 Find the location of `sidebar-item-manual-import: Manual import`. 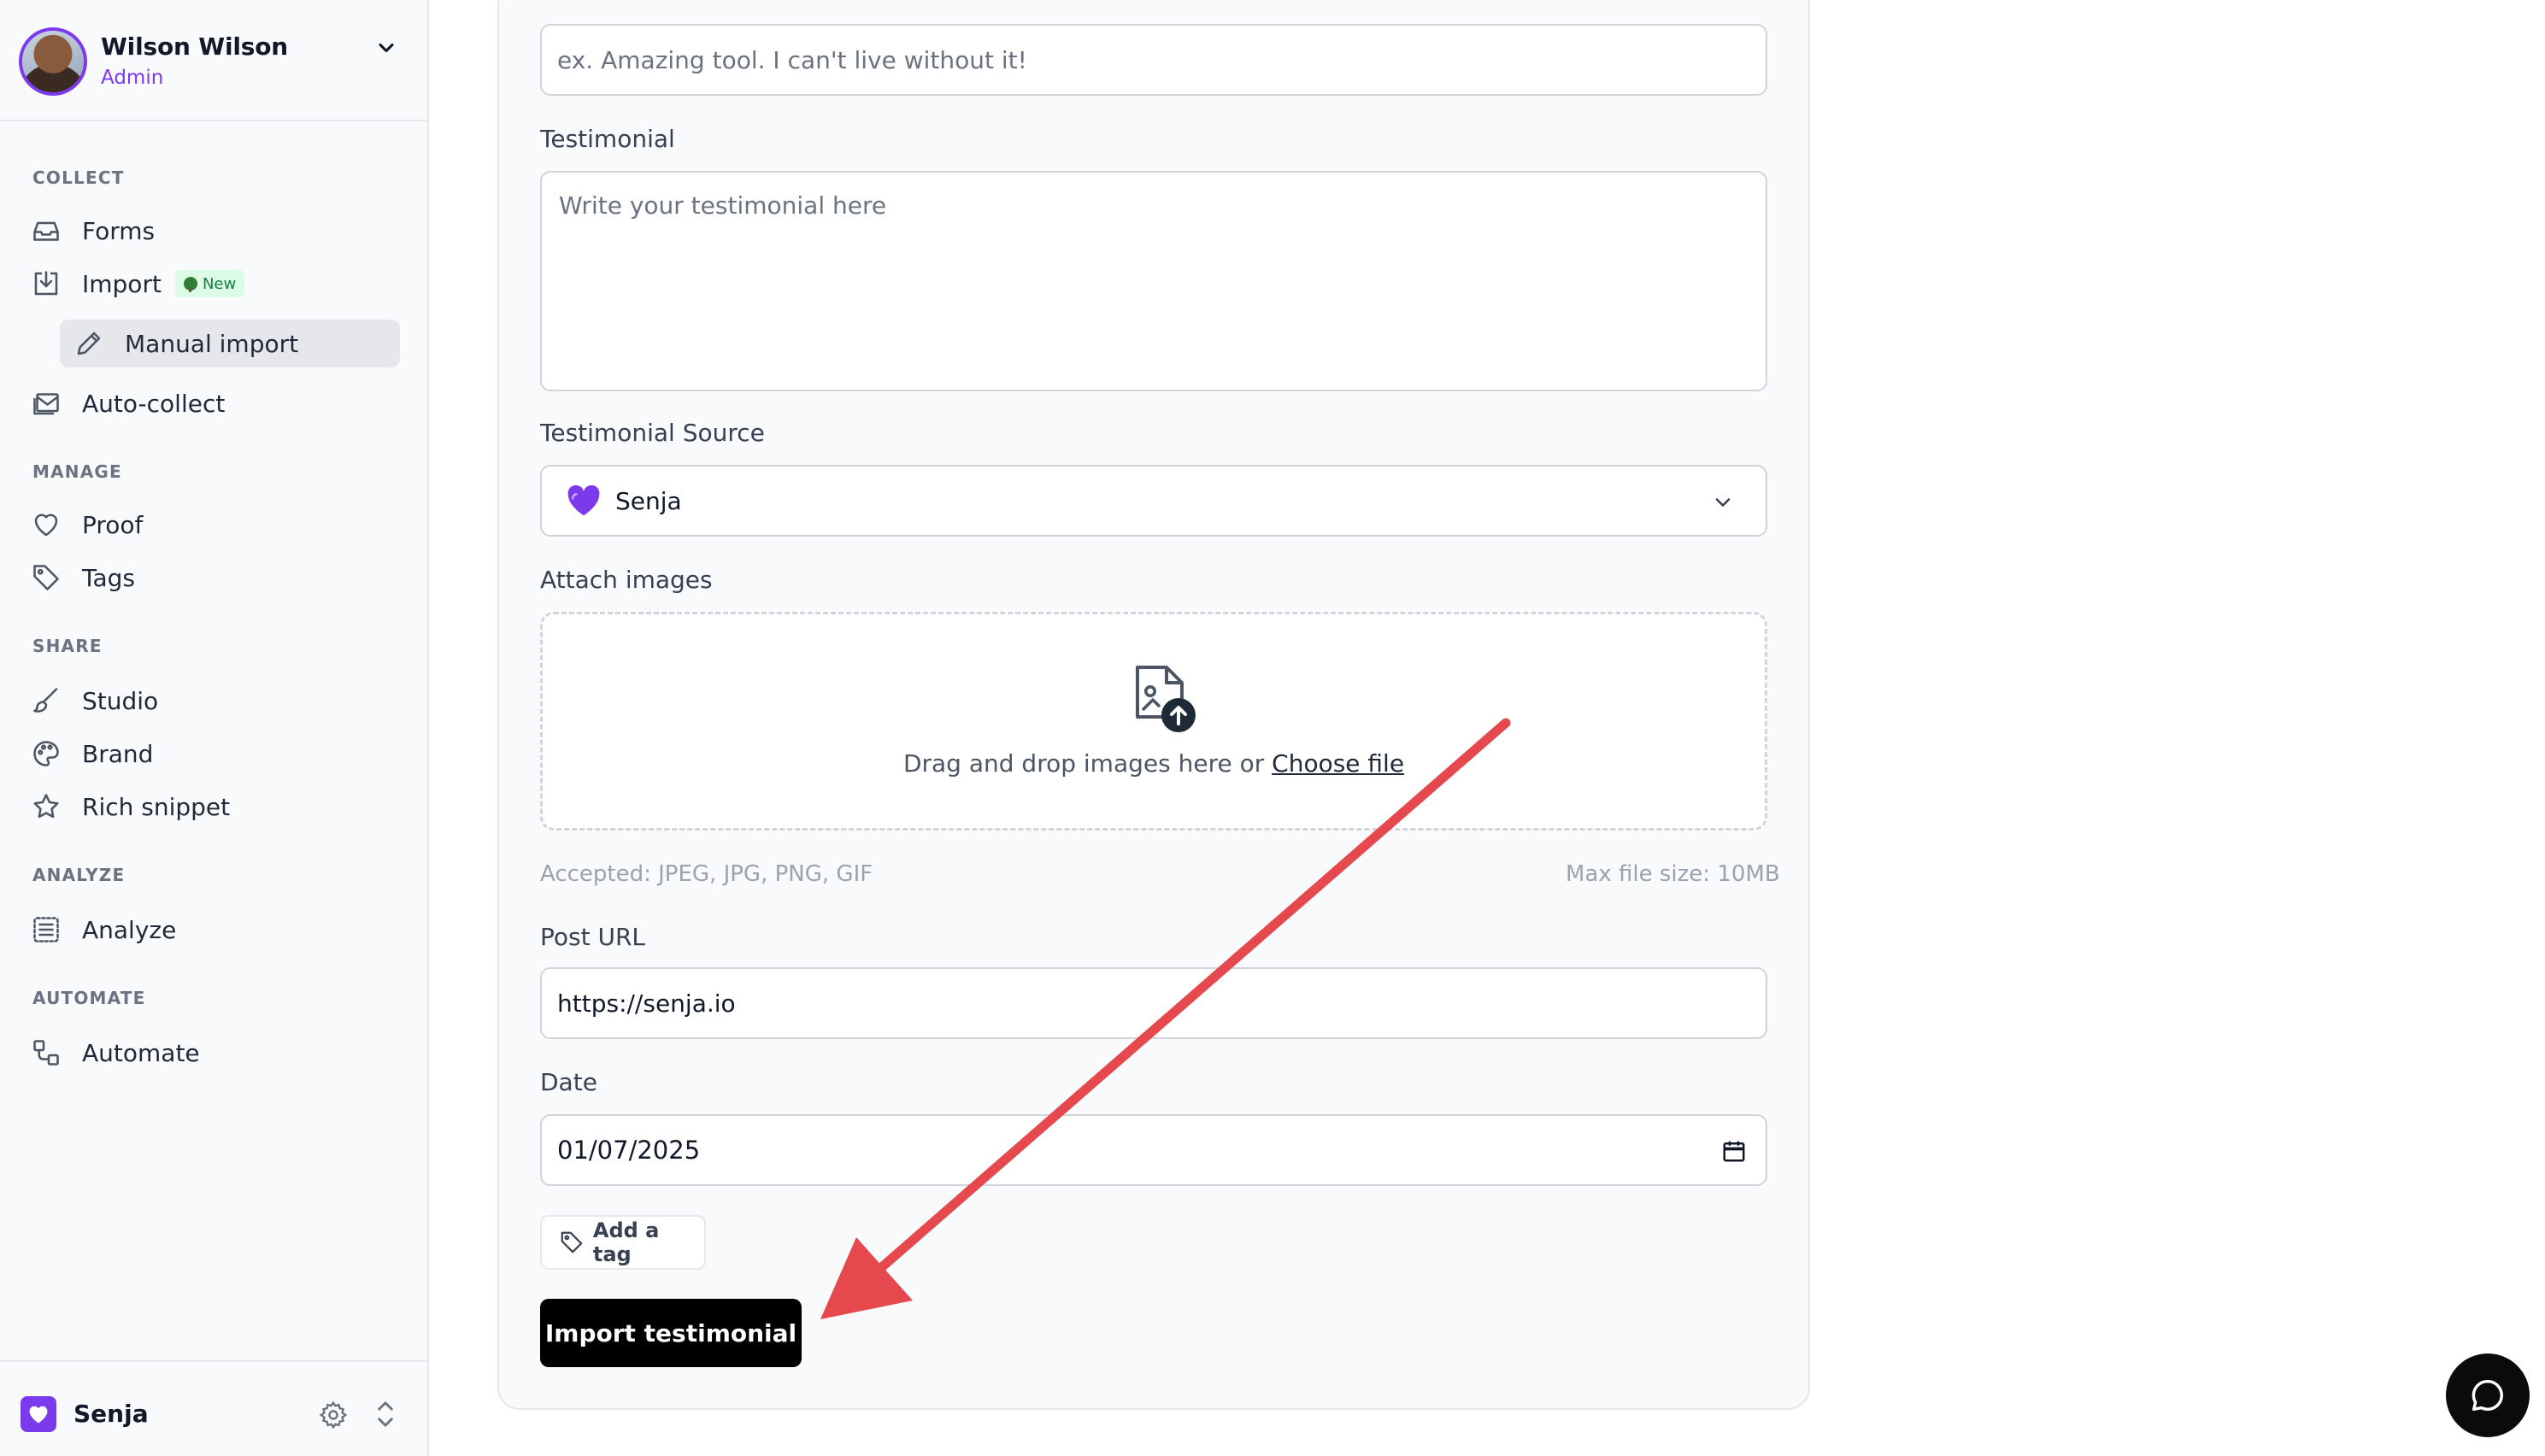

sidebar-item-manual-import: Manual import is located at coordinates (230, 343).